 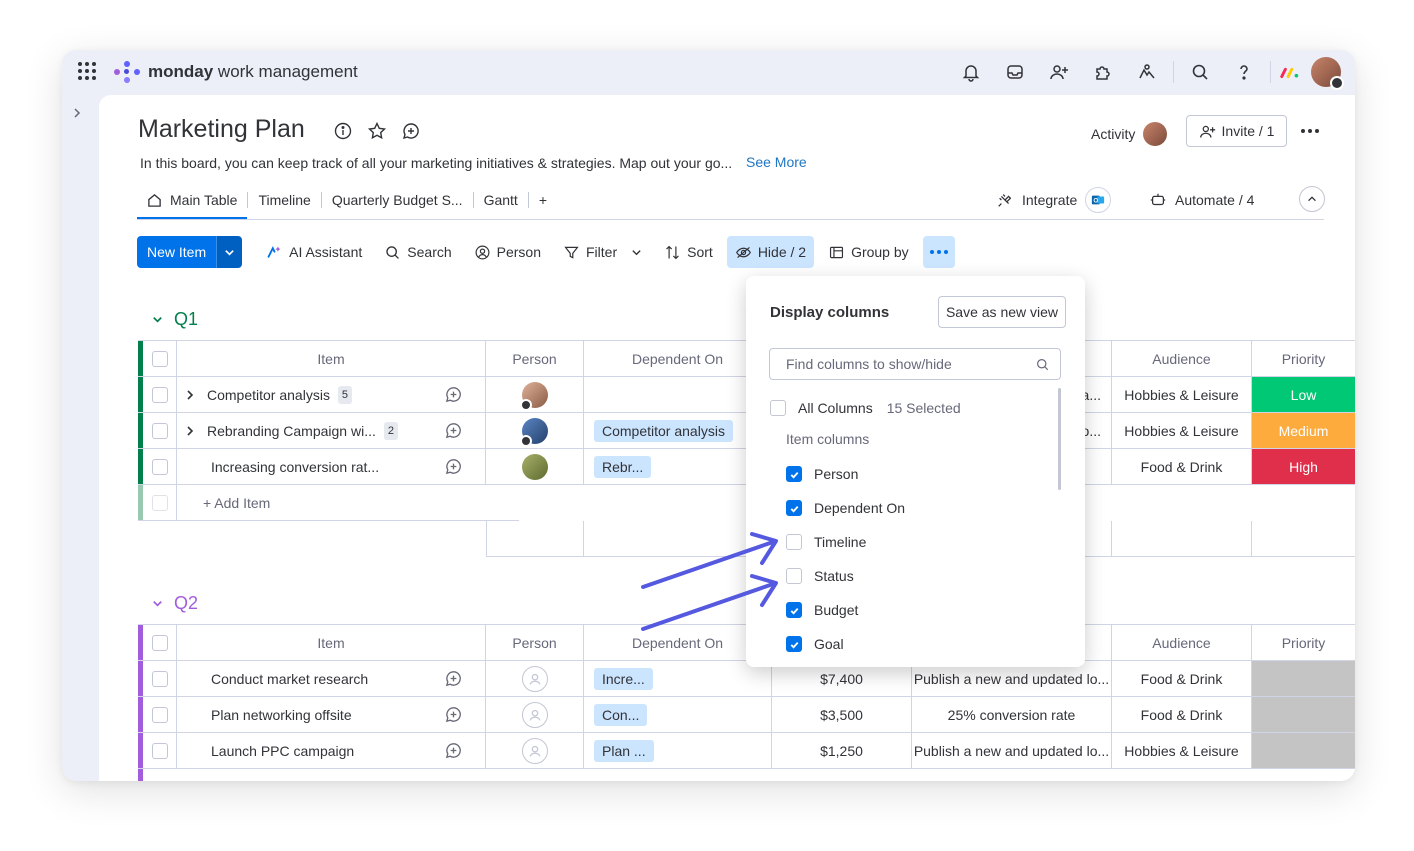 What do you see at coordinates (1012, 714) in the screenshot?
I see `goal-value: 25% conversion rate` at bounding box center [1012, 714].